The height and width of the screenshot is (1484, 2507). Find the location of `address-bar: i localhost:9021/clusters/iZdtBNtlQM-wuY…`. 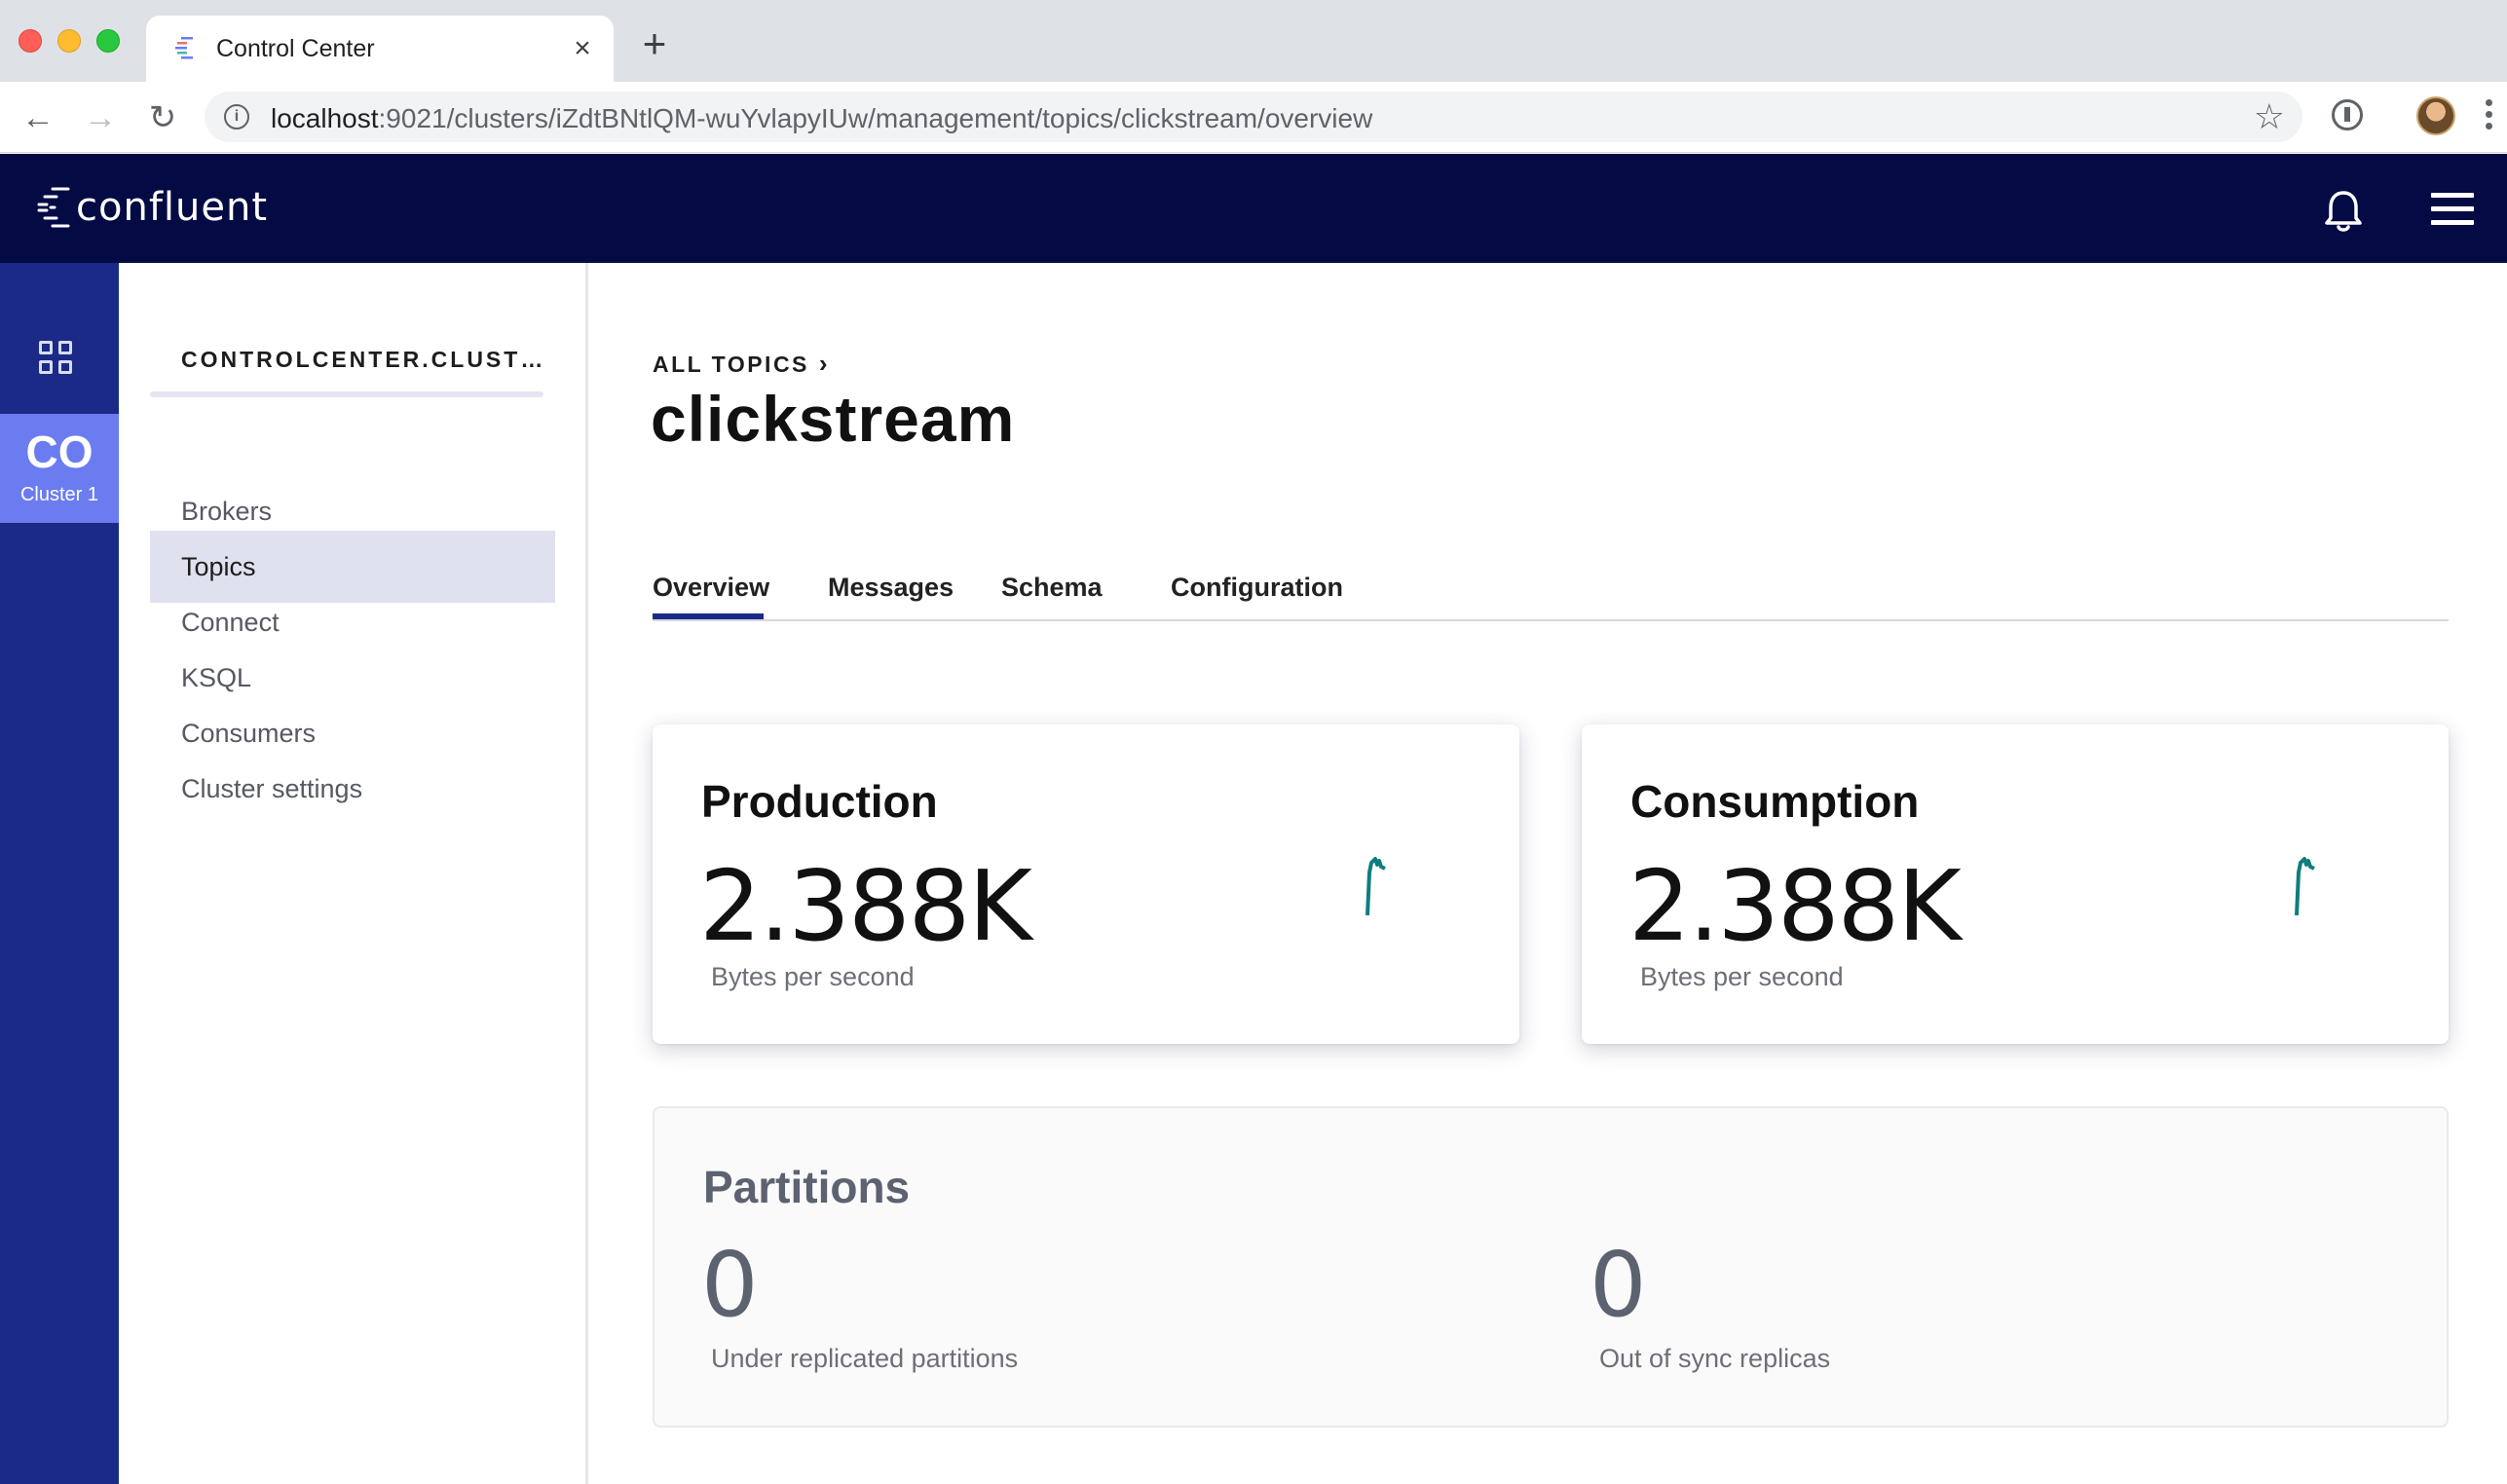

address-bar: i localhost:9021/clusters/iZdtBNtlQM-wuY… is located at coordinates (1253, 117).